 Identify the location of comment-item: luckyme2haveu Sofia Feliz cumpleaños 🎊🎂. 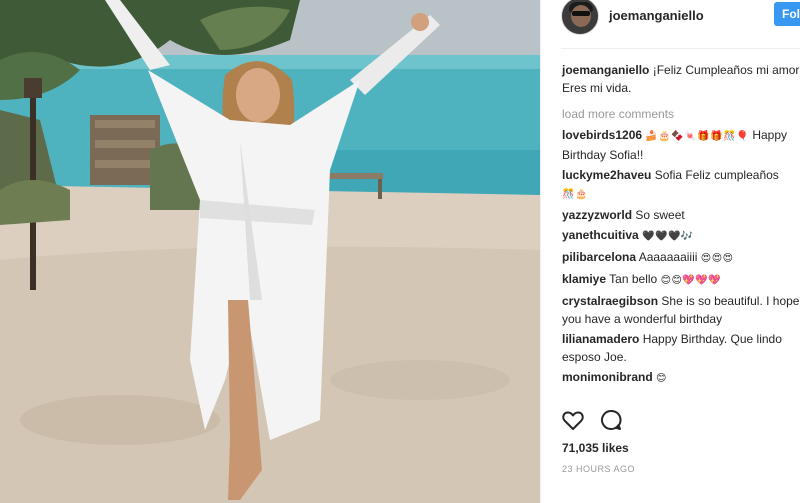
(681, 185).